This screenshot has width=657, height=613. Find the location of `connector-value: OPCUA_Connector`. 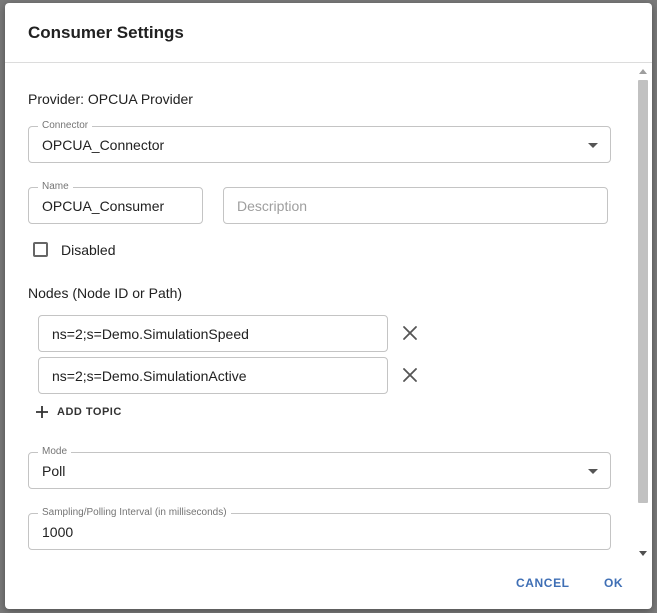

connector-value: OPCUA_Connector is located at coordinates (103, 144).